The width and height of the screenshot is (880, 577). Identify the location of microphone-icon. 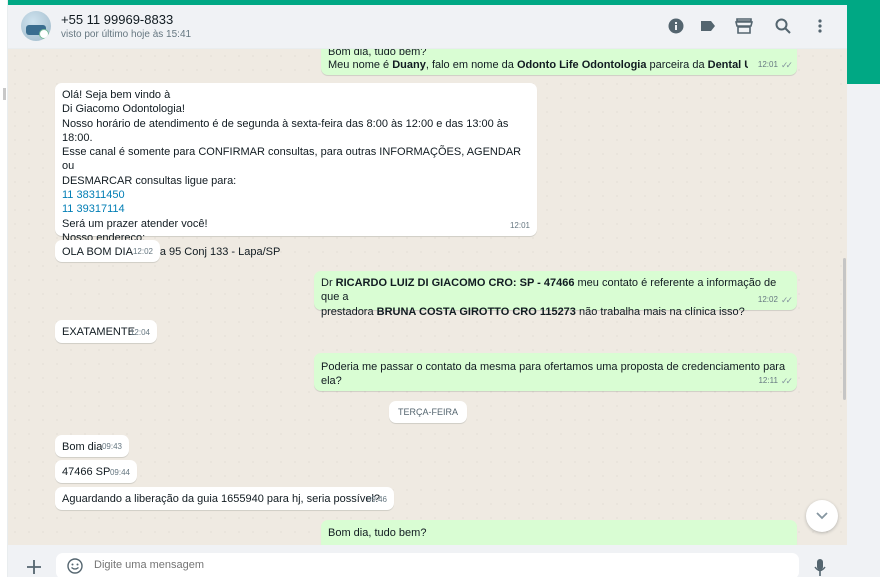
(820, 568).